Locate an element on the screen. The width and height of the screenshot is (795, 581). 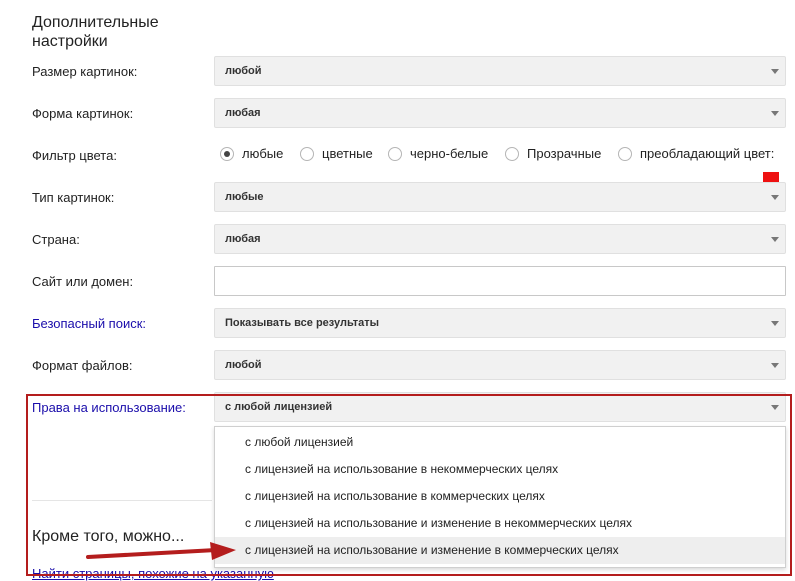
type-label: Тип картинок: is located at coordinates (73, 197).